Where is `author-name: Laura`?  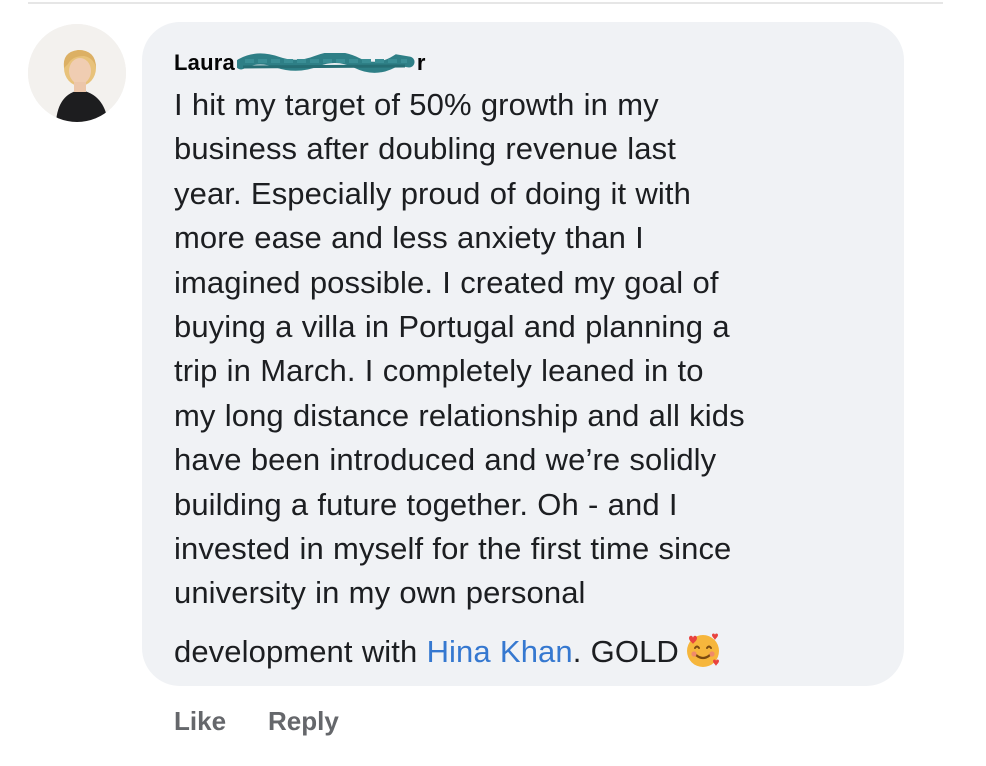
author-name: Laura is located at coordinates (204, 63).